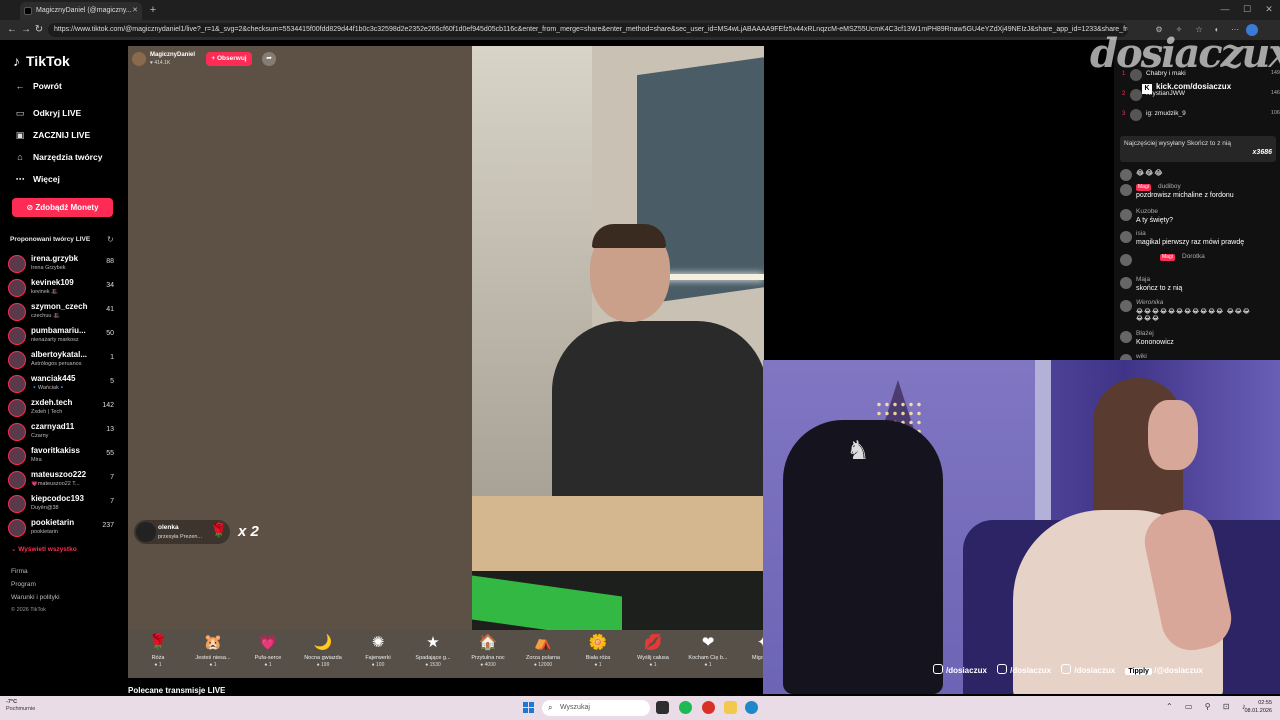  I want to click on maximize-icon: ☐, so click(1247, 9).